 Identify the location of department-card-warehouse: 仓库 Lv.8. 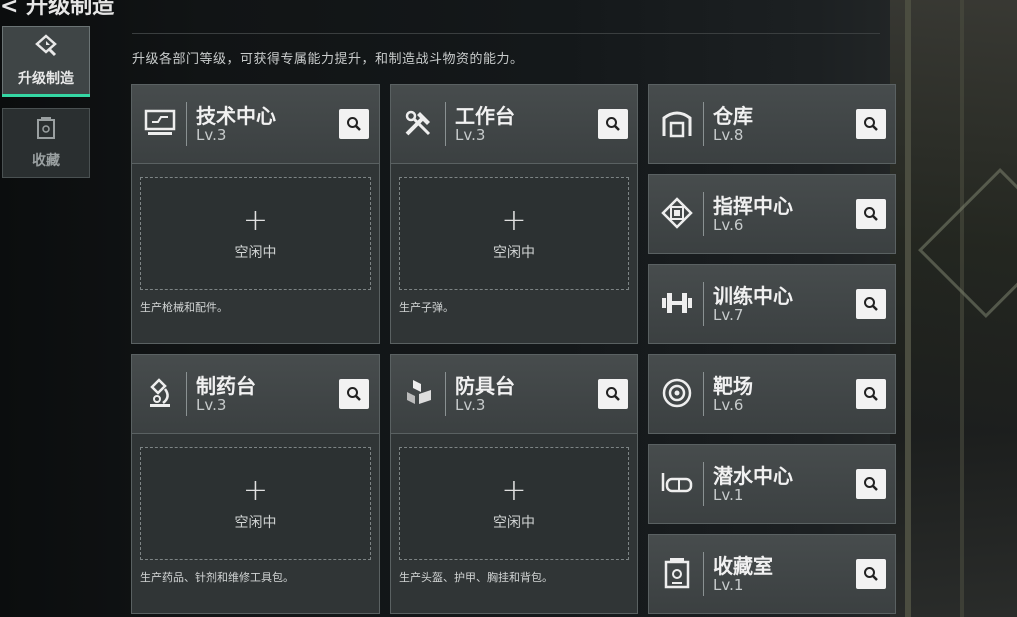
(772, 124).